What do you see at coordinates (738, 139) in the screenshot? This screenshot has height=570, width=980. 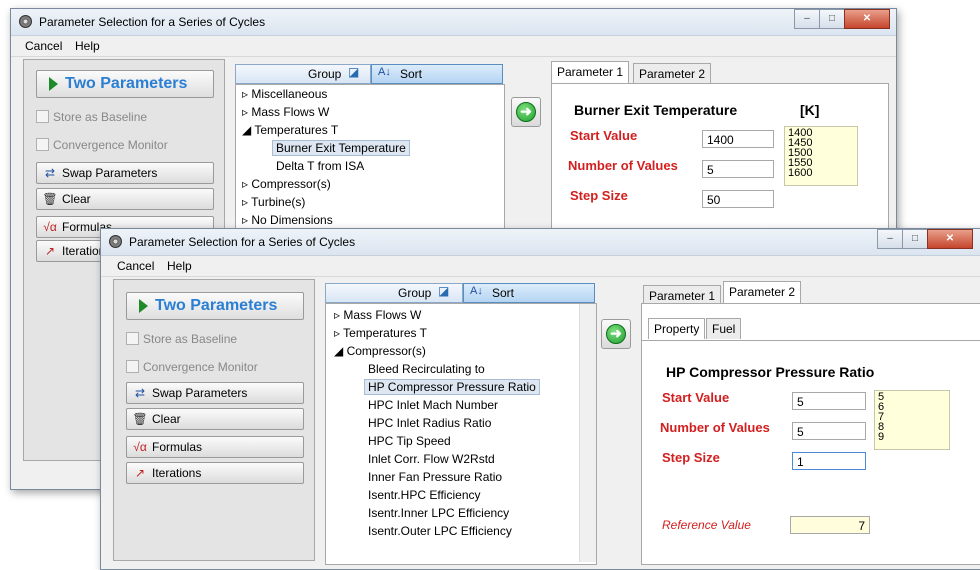 I see `start-value-input: 1400` at bounding box center [738, 139].